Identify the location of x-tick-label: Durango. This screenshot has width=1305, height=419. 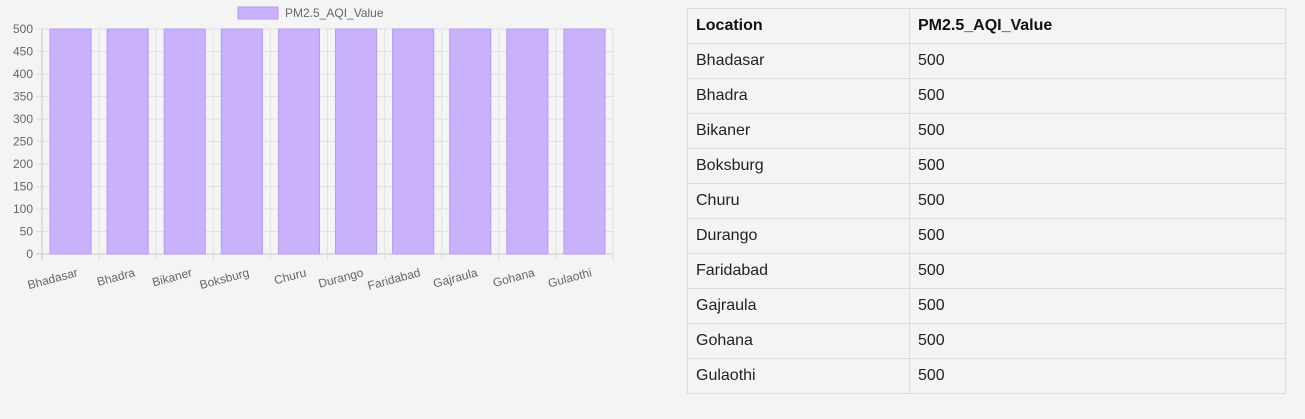
(341, 278).